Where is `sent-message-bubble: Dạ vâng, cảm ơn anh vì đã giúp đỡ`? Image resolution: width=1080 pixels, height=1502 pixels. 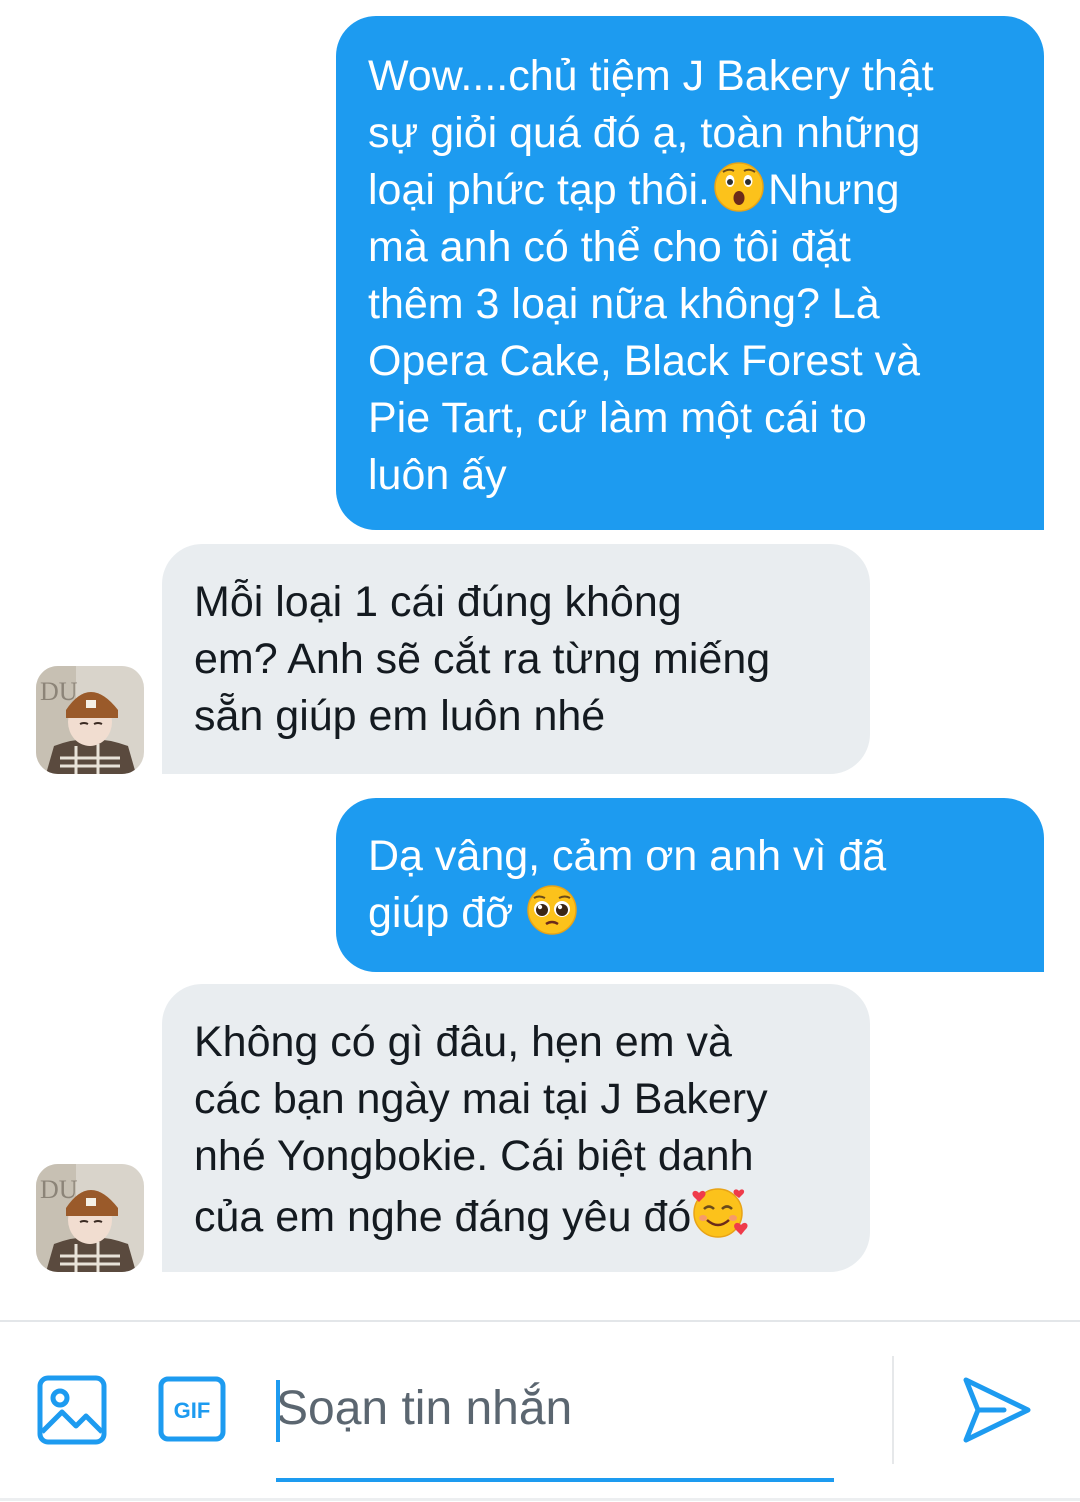 sent-message-bubble: Dạ vâng, cảm ơn anh vì đã giúp đỡ is located at coordinates (690, 885).